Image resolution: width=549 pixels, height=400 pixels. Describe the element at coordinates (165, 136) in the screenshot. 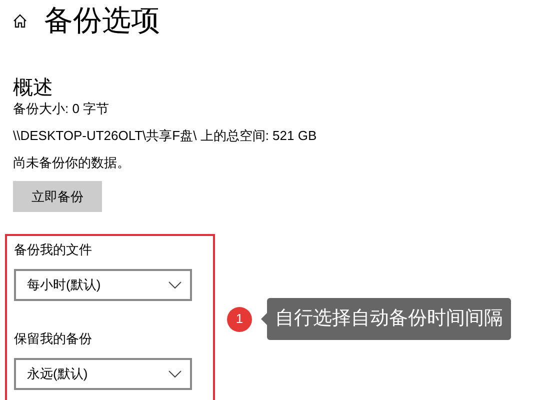

I see `info-text: \\DESKTOP-UT26OLT\共享F盘\ 上的总空间: 521 GB` at that location.